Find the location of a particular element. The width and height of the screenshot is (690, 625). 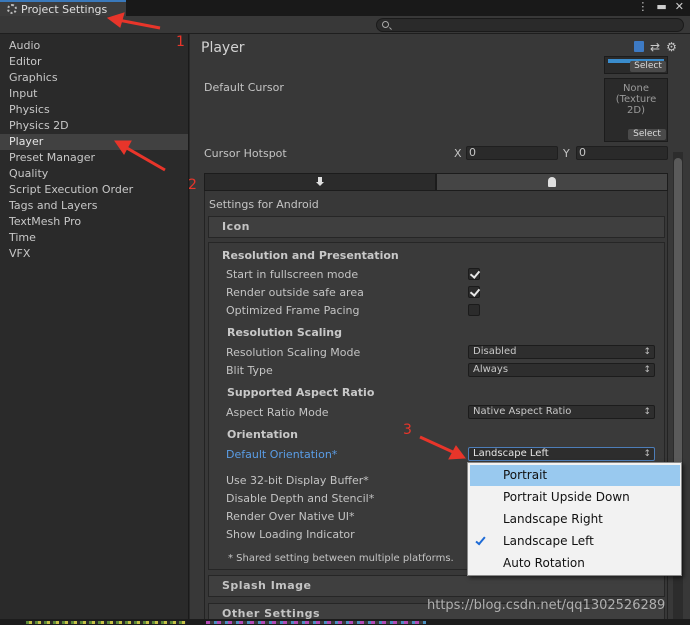

annotation-number-2: 2 is located at coordinates (192, 185).